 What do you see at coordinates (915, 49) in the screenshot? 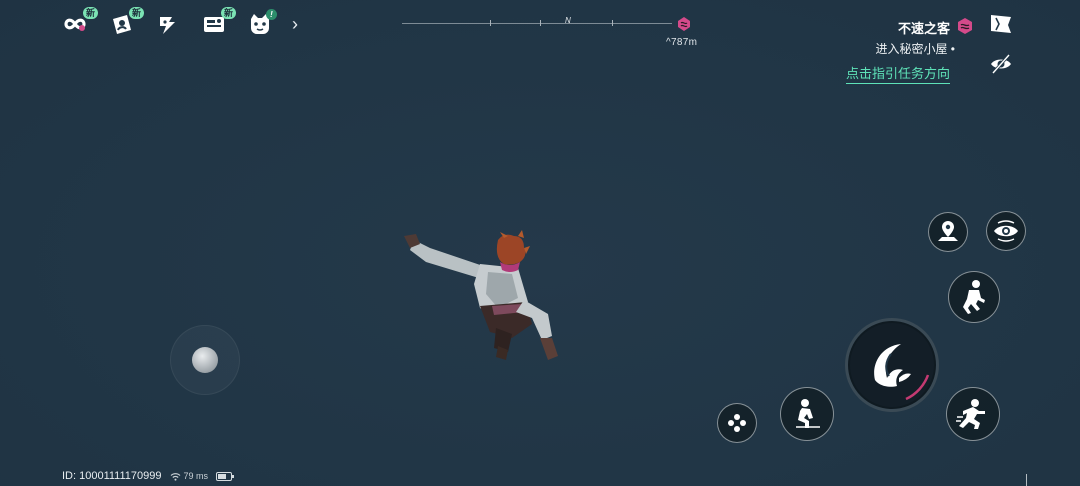
I see `quest-objective: 进入秘密小屋 •` at bounding box center [915, 49].